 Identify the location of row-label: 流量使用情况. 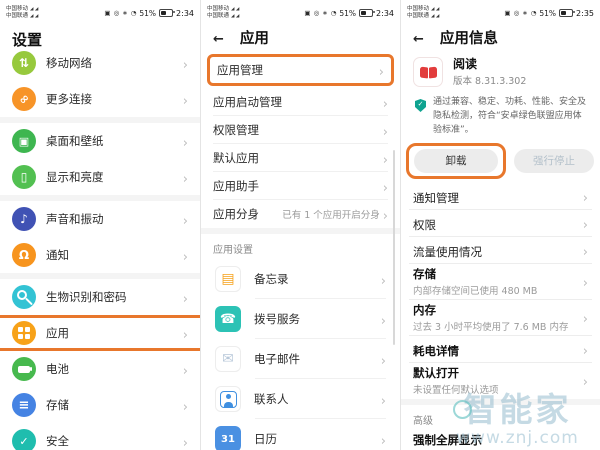
(447, 251).